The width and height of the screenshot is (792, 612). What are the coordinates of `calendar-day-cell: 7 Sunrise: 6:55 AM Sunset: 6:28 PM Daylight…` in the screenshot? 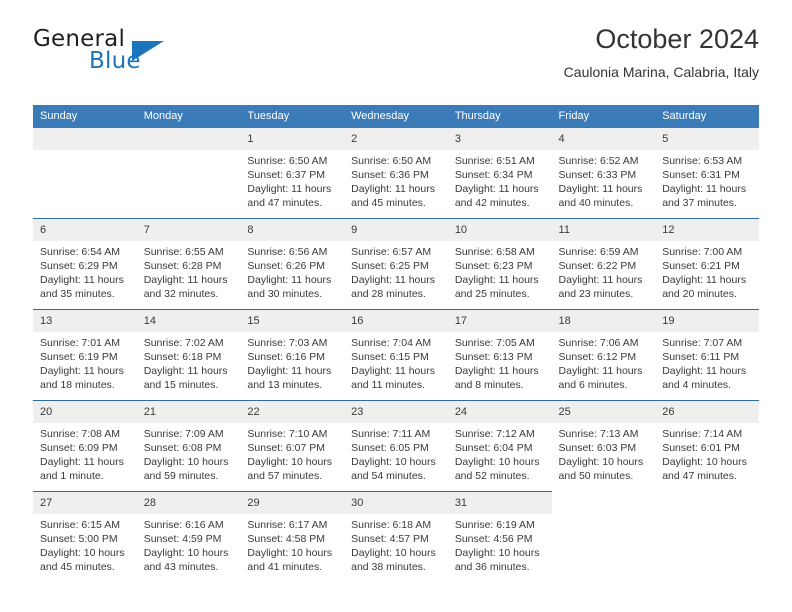 It's located at (188, 264).